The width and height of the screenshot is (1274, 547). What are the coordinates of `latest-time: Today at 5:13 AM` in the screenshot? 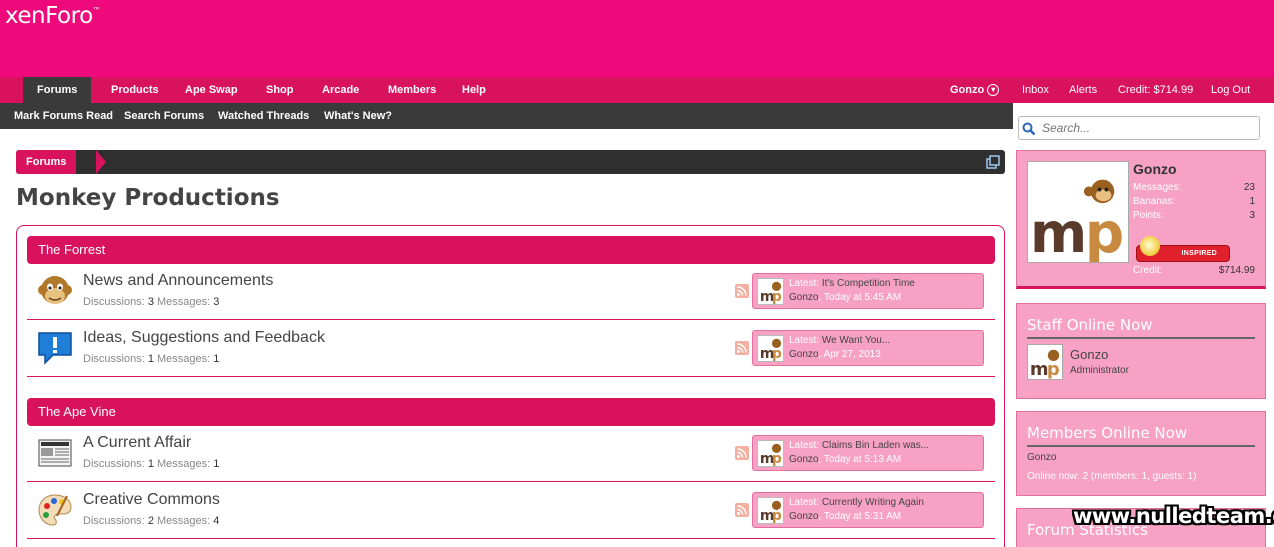 It's located at (862, 459).